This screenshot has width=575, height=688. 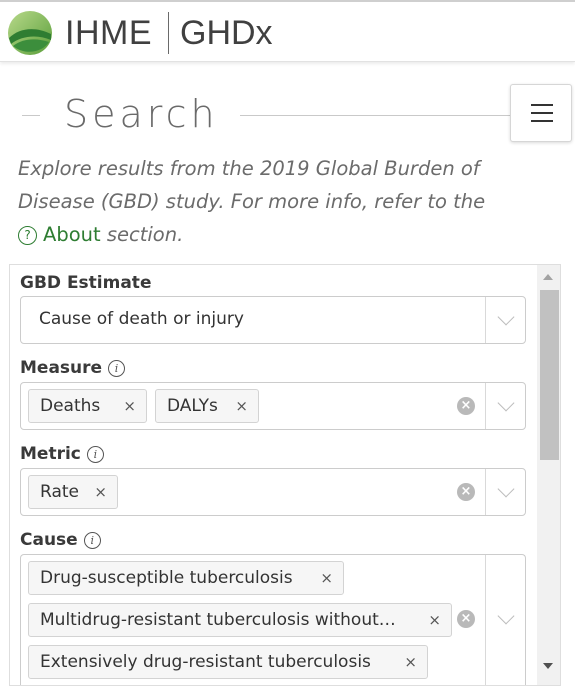 I want to click on tag-label: Rate, so click(x=59, y=492).